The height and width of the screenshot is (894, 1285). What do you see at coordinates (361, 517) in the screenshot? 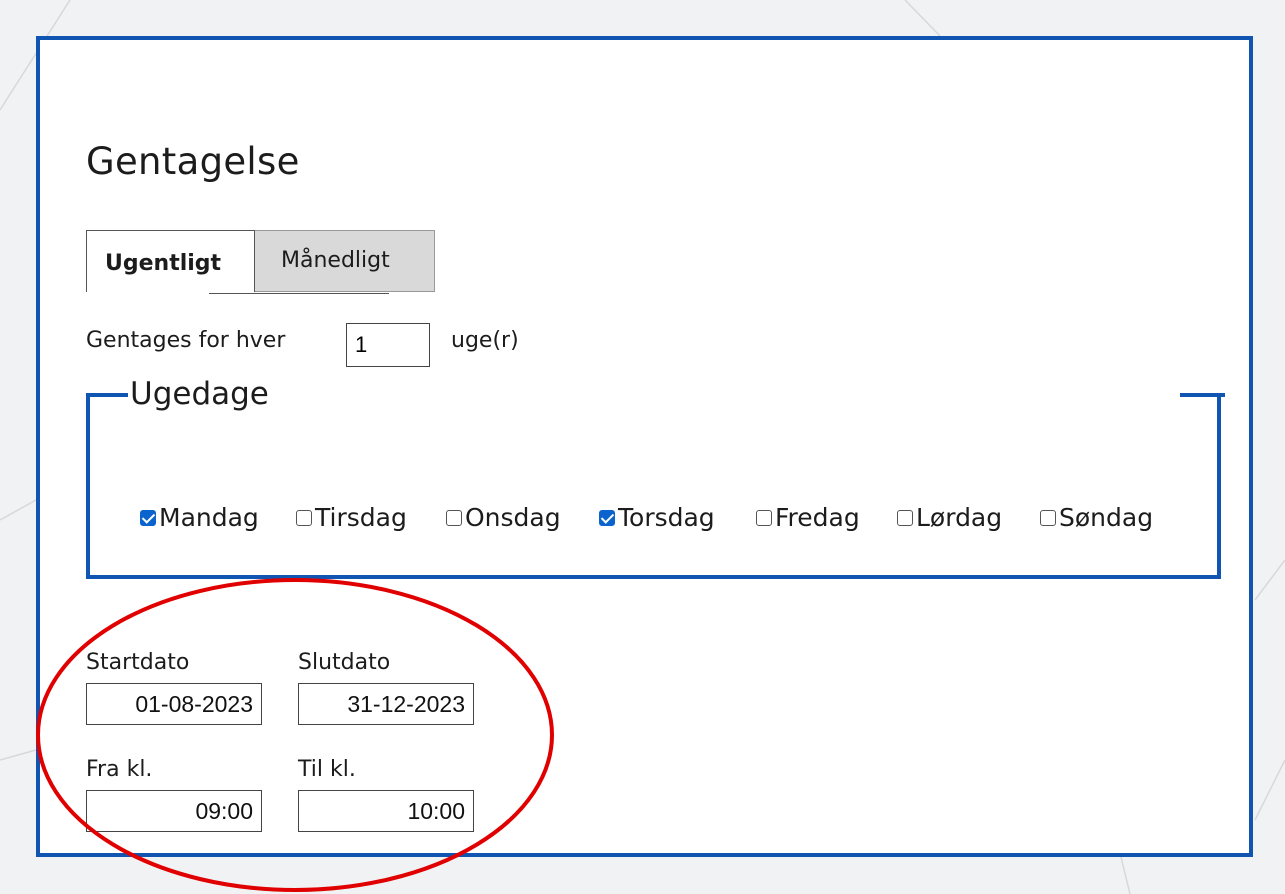
I see `weekday-label: Tirsdag` at bounding box center [361, 517].